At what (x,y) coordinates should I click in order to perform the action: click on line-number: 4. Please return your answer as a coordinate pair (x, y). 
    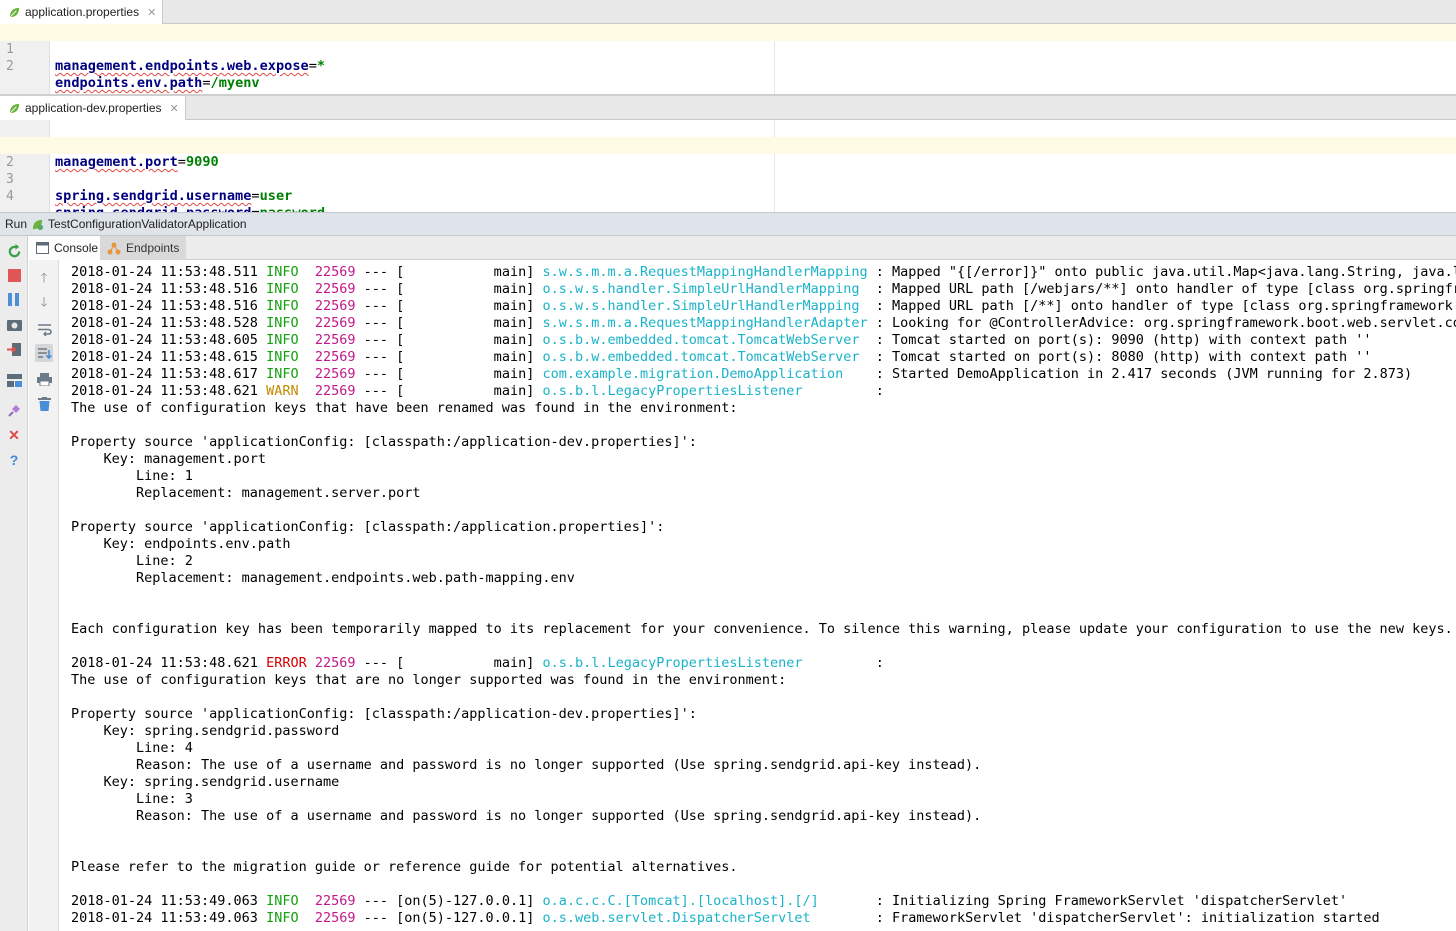
    Looking at the image, I should click on (10, 196).